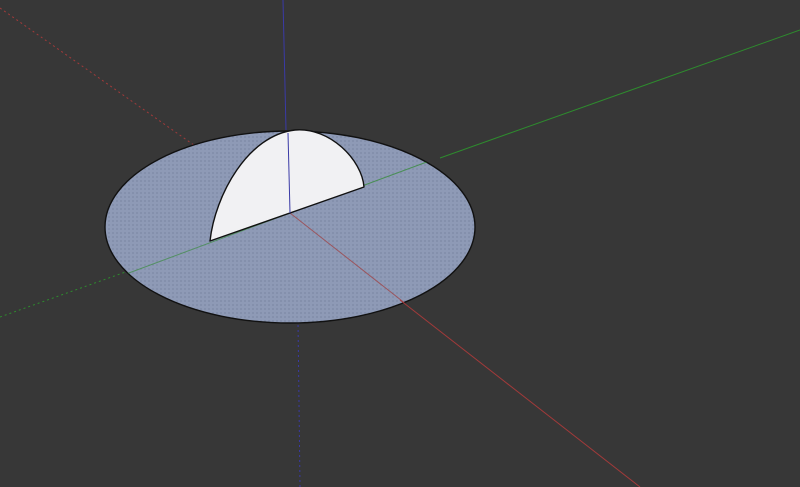 Image resolution: width=800 pixels, height=487 pixels. I want to click on blue-axis-back, so click(299, 403).